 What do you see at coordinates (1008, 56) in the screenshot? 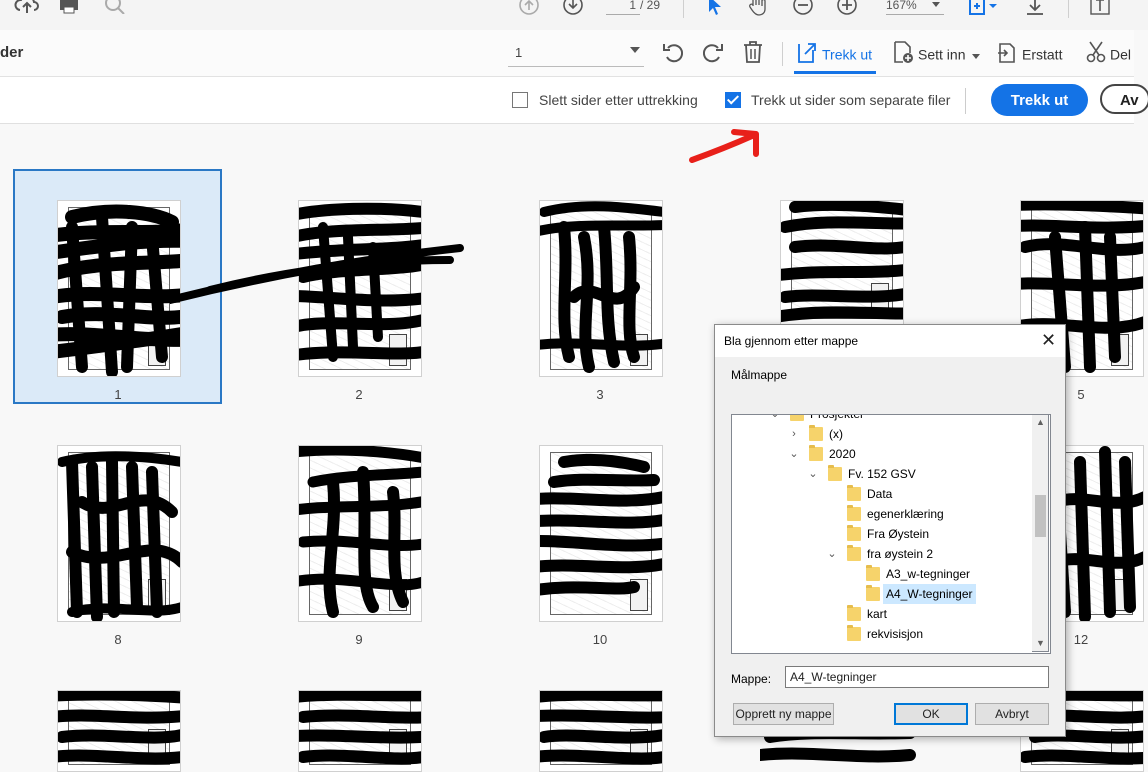
I see `replace-page-icon` at bounding box center [1008, 56].